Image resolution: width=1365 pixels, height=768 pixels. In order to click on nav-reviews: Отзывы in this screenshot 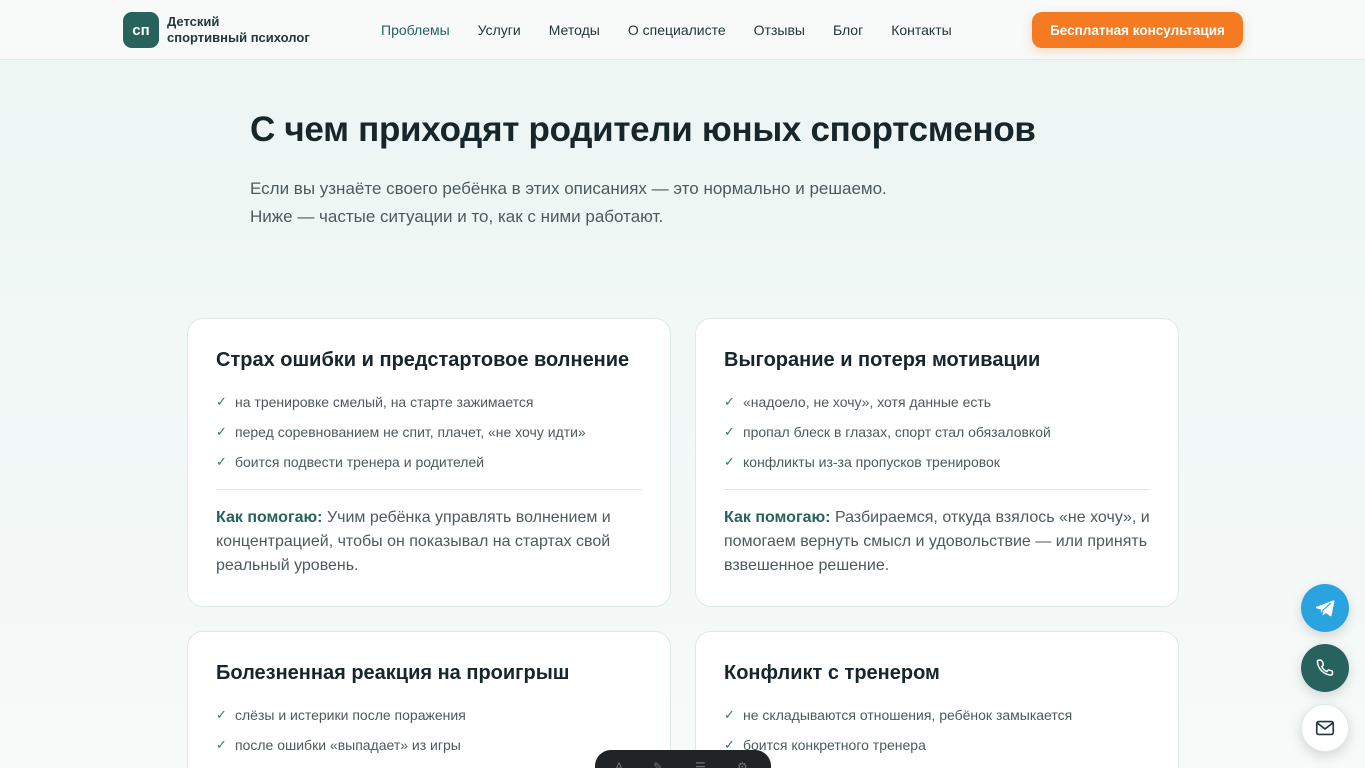, I will do `click(779, 30)`.